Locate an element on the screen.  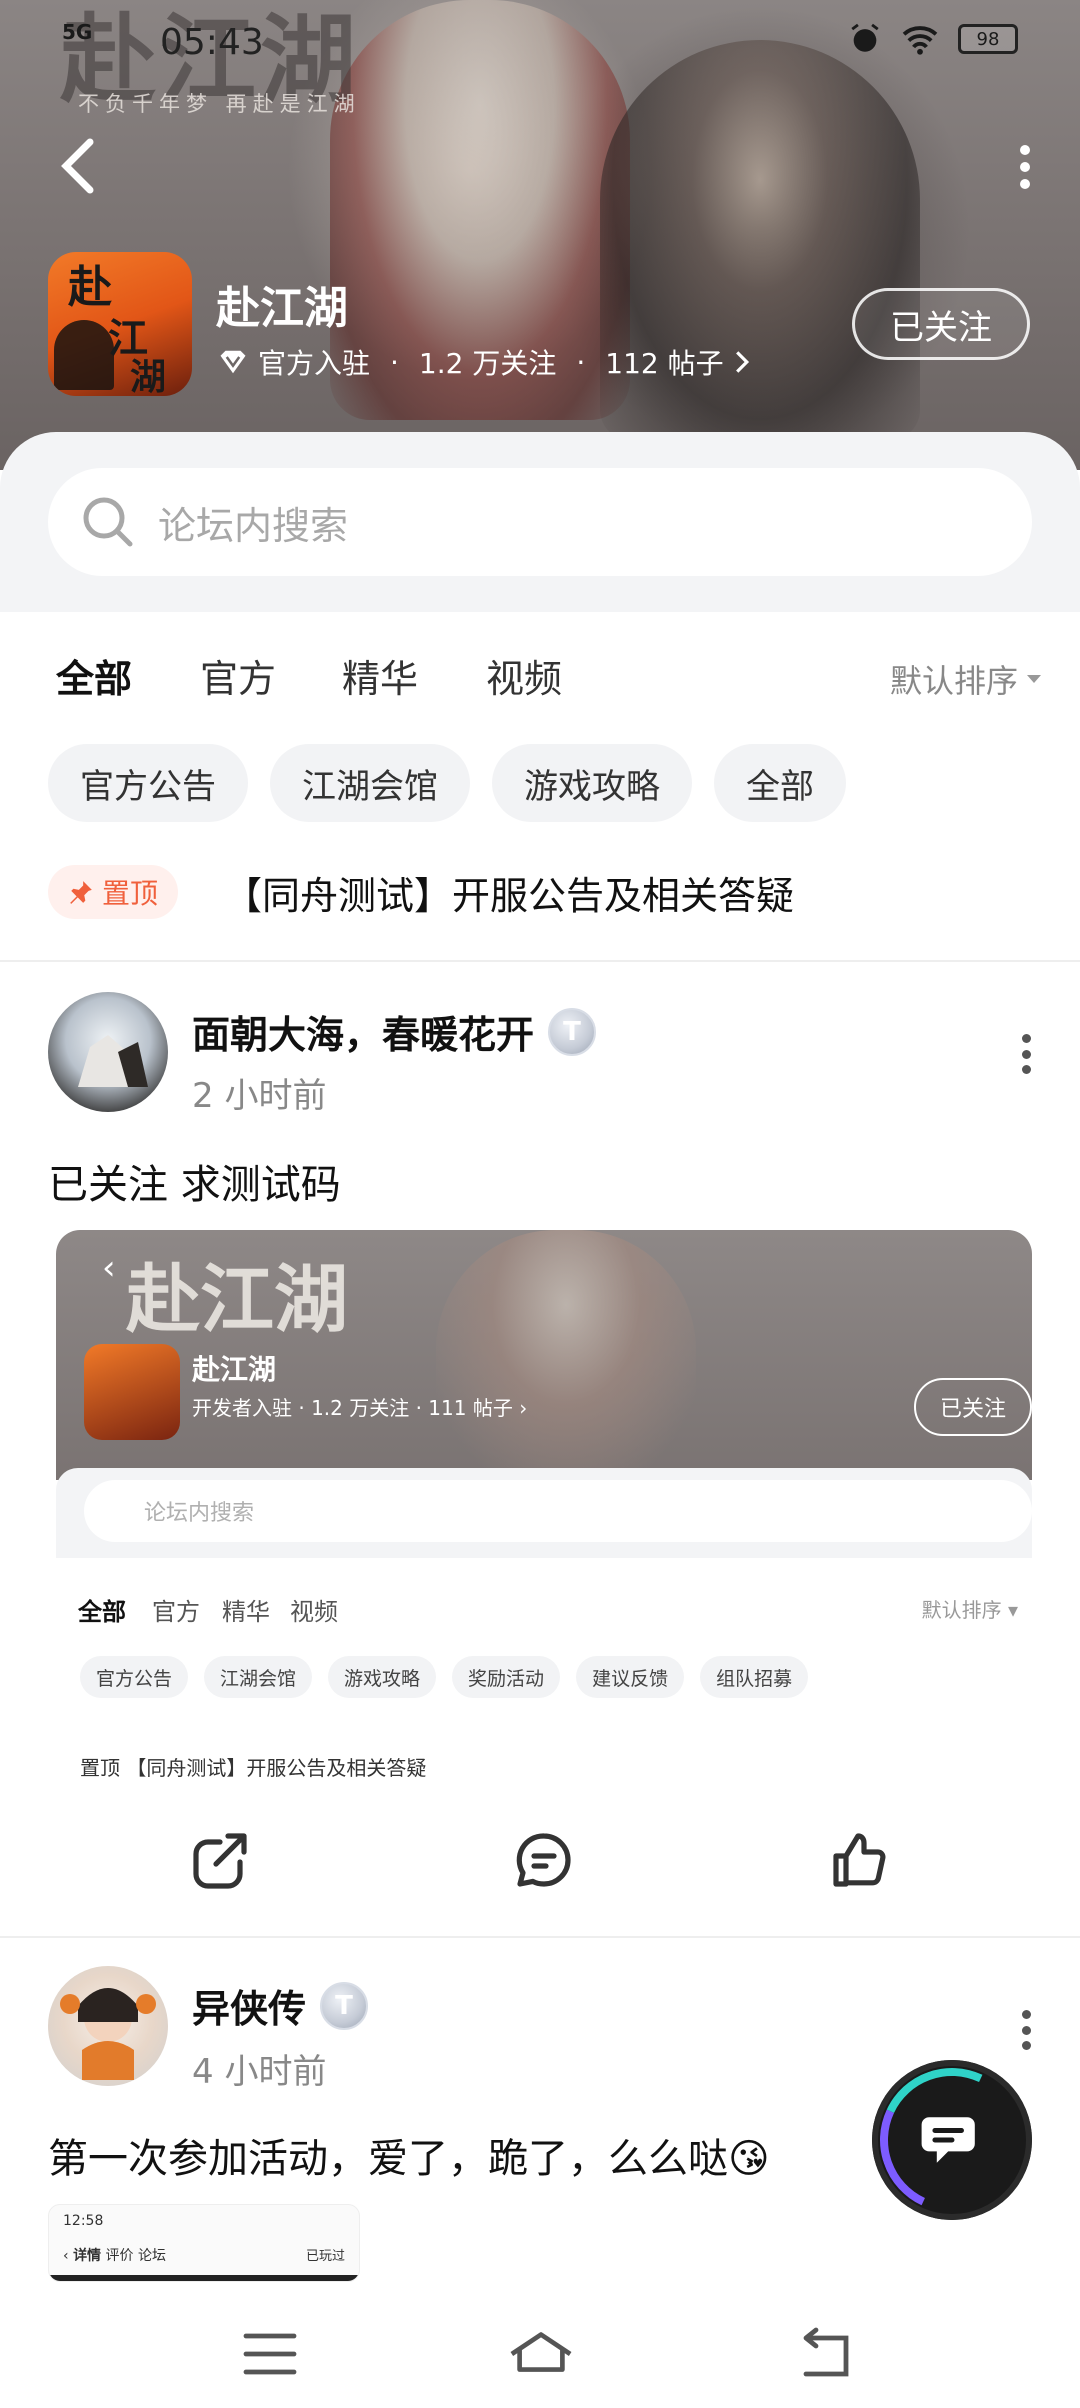
search-placeholder: 论坛内搜索 is located at coordinates (253, 525).